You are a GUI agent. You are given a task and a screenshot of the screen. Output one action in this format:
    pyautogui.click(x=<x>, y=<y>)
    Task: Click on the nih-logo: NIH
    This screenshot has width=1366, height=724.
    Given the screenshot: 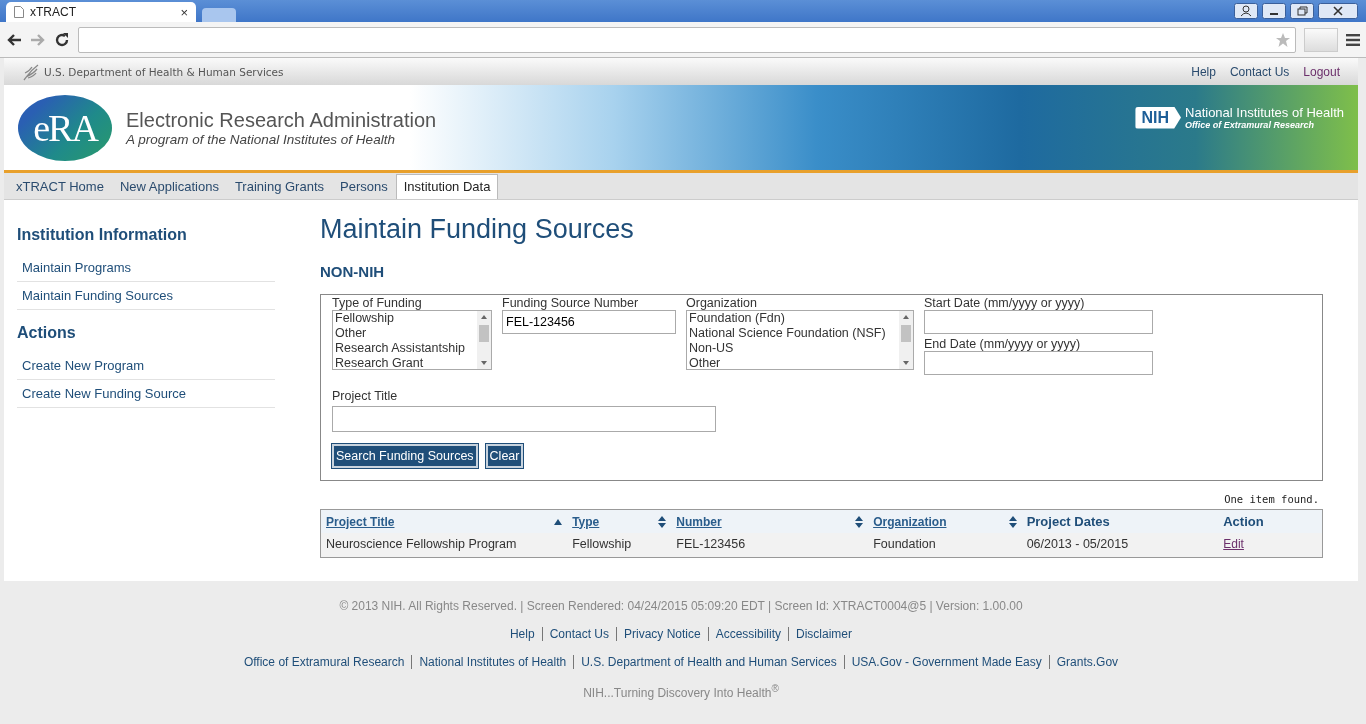 What is the action you would take?
    pyautogui.click(x=1158, y=117)
    